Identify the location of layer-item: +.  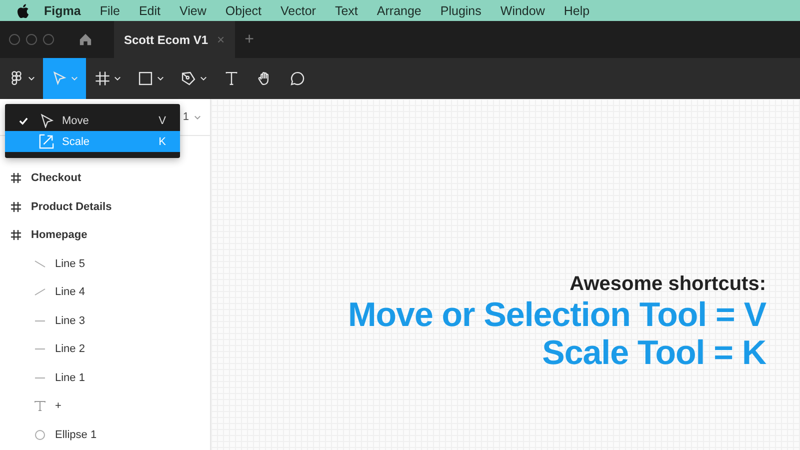
(105, 406).